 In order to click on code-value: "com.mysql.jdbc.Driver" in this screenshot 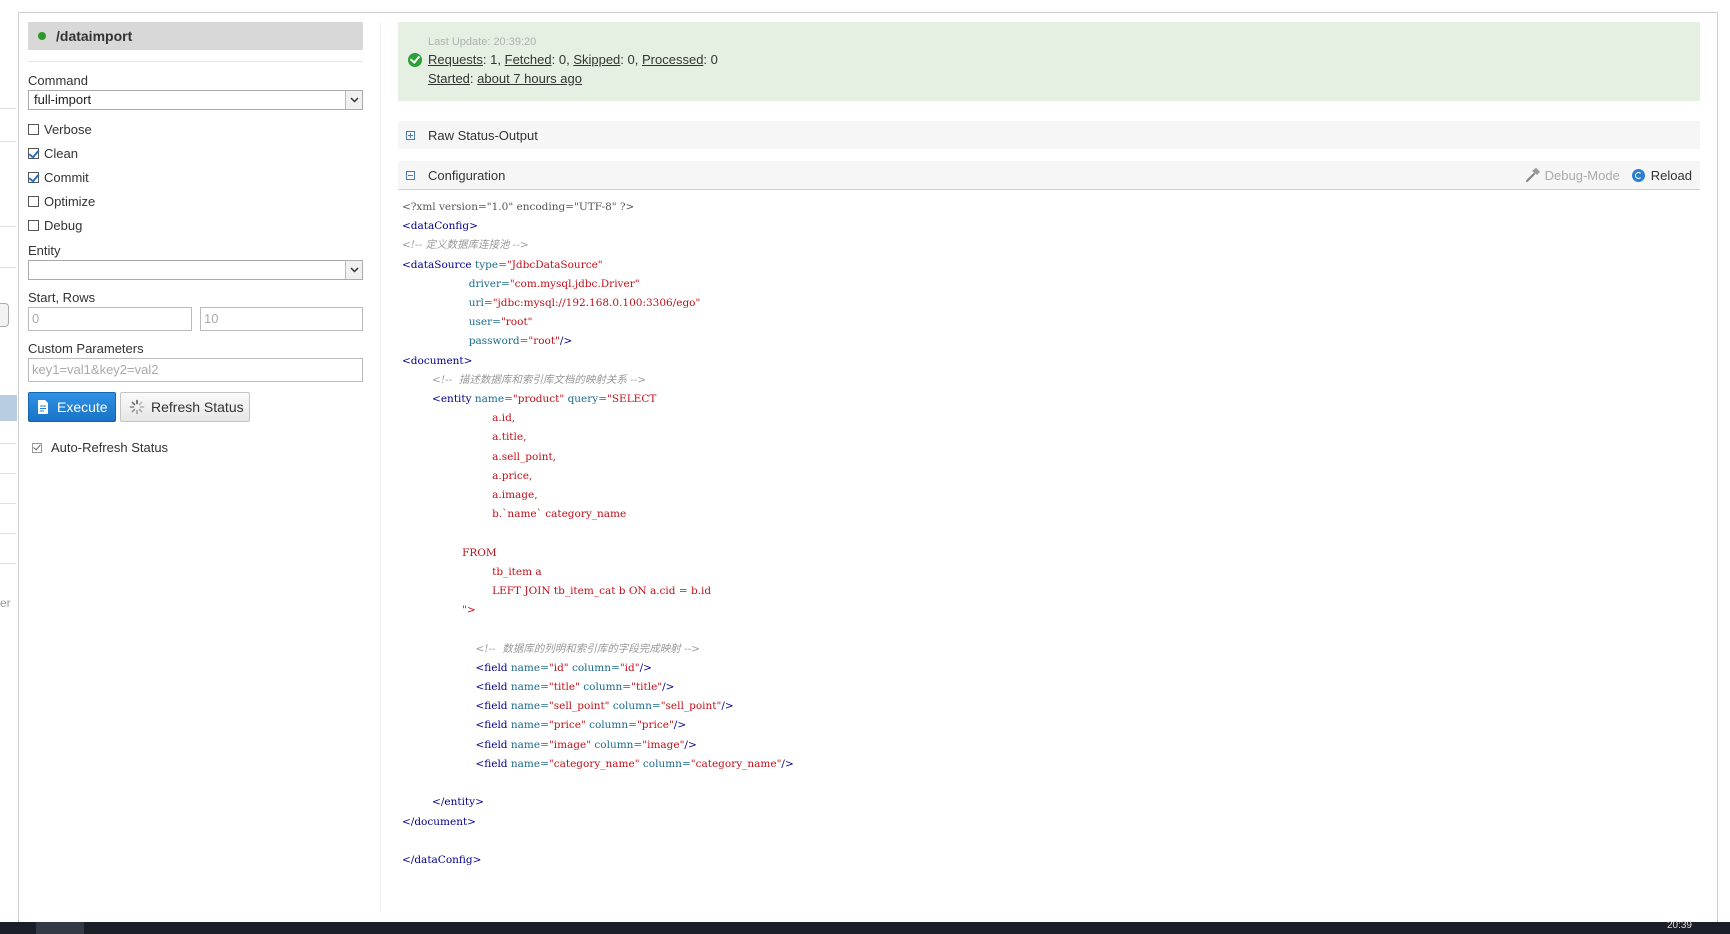, I will do `click(574, 283)`.